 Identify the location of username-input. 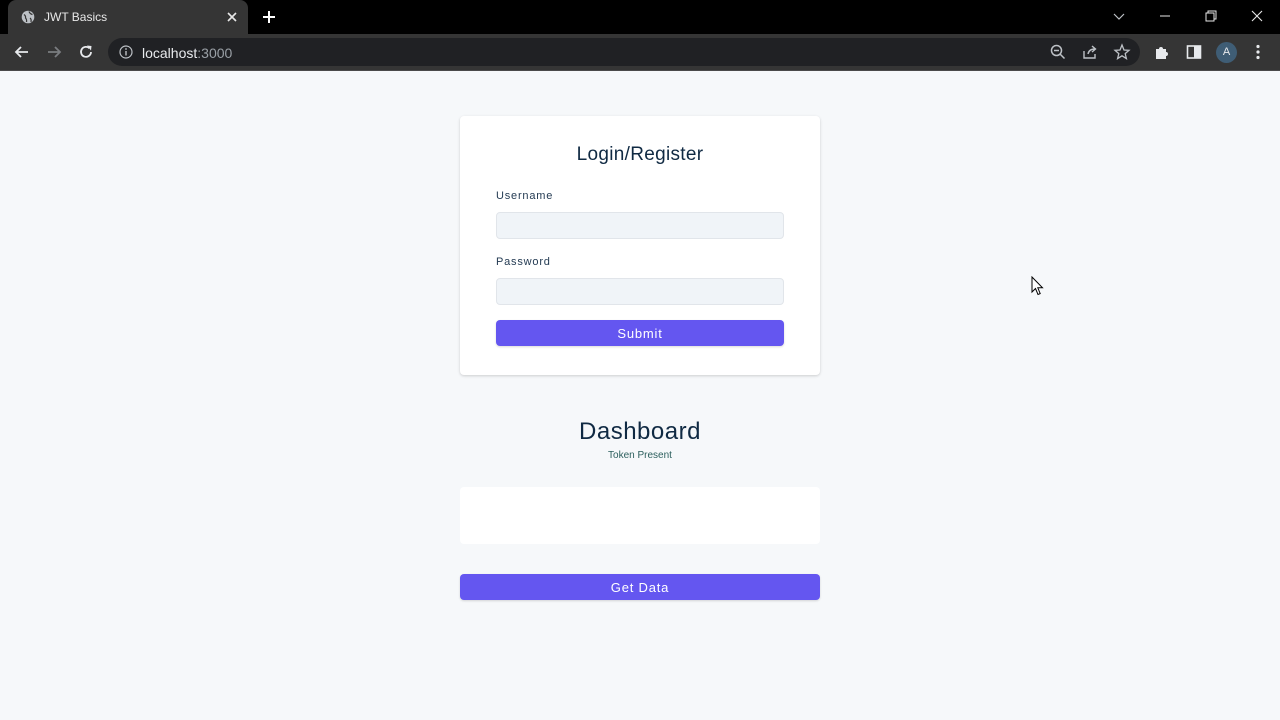
(640, 225).